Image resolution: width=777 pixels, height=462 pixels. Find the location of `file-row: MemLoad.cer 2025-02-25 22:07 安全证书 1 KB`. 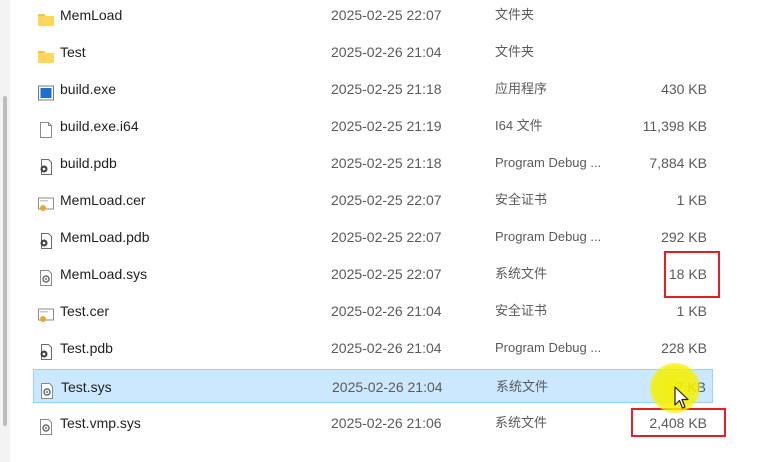

file-row: MemLoad.cer 2025-02-25 22:07 安全证书 1 KB is located at coordinates (373, 200).